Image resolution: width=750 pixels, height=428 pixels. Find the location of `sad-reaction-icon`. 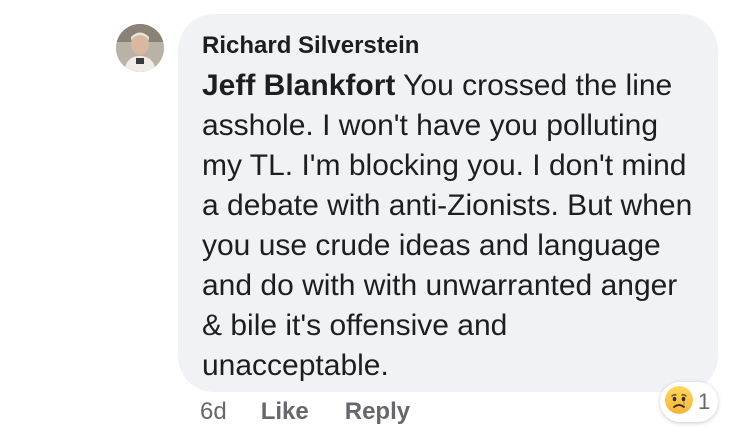

sad-reaction-icon is located at coordinates (679, 402).